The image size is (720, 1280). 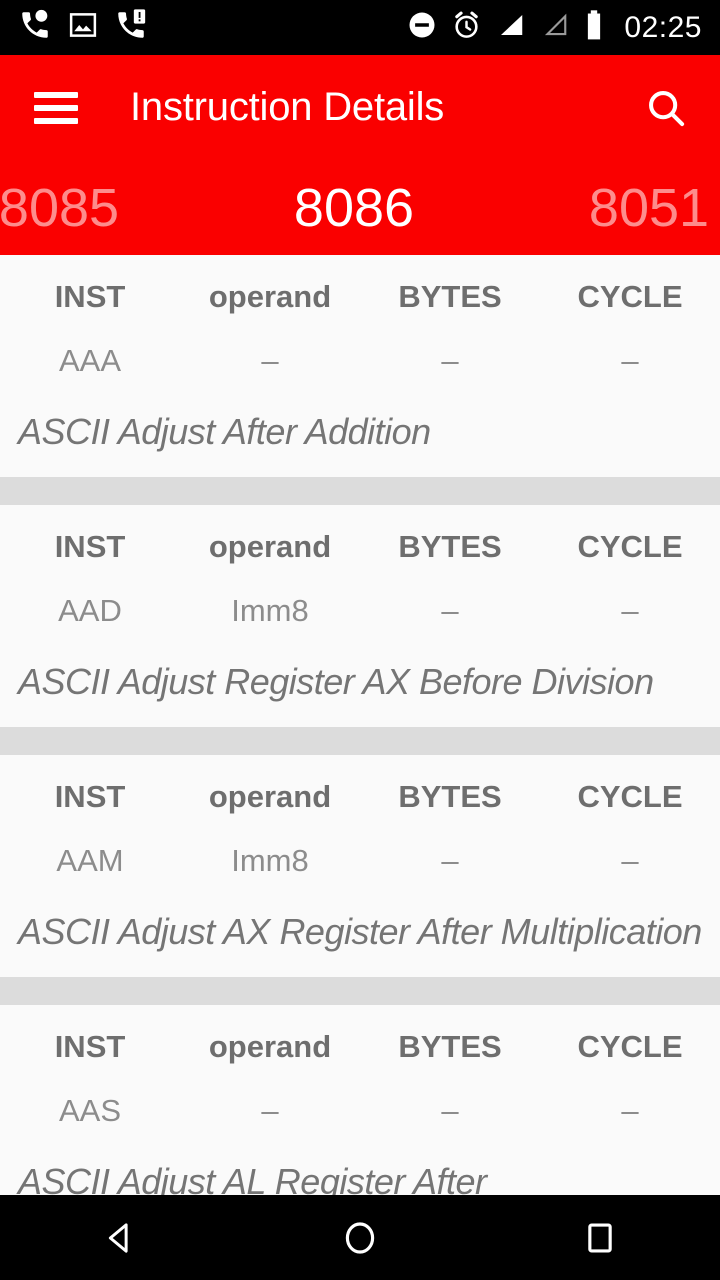 What do you see at coordinates (354, 208) in the screenshot?
I see `tab-8086: 8086` at bounding box center [354, 208].